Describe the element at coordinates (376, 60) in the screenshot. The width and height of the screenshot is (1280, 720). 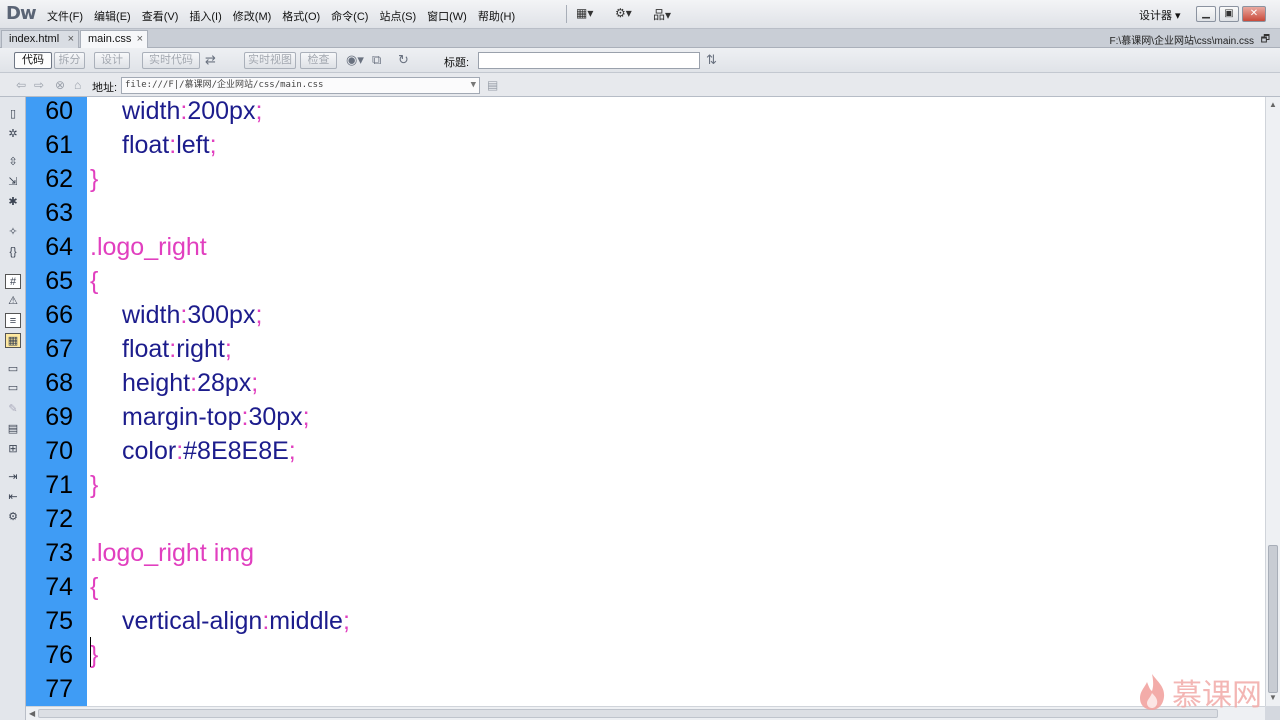
I see `check-page-icon: ⧉` at that location.